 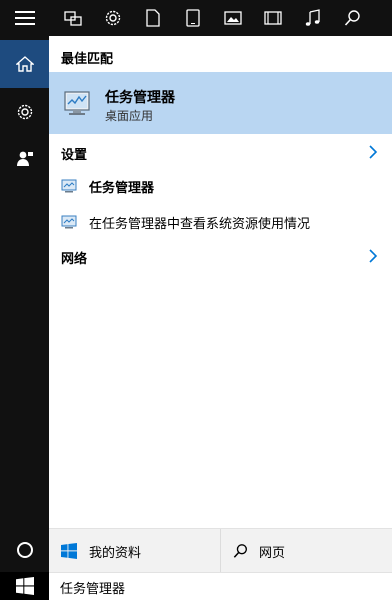 I want to click on video-icon, so click(x=273, y=18).